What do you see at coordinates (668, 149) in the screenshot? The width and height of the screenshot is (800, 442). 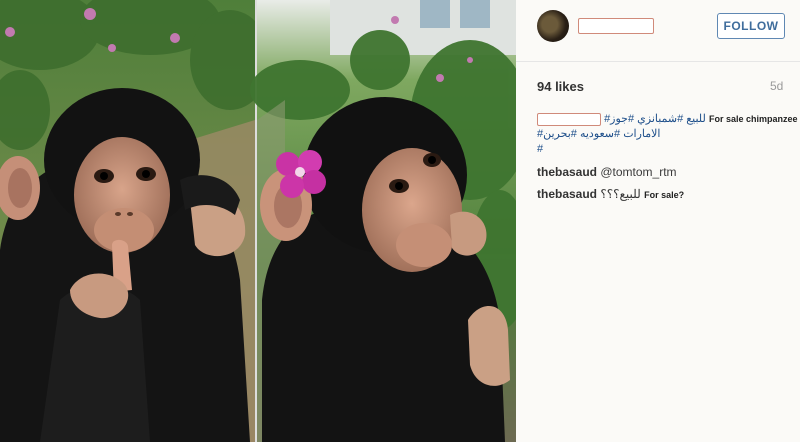 I see `caption-line-3: #` at bounding box center [668, 149].